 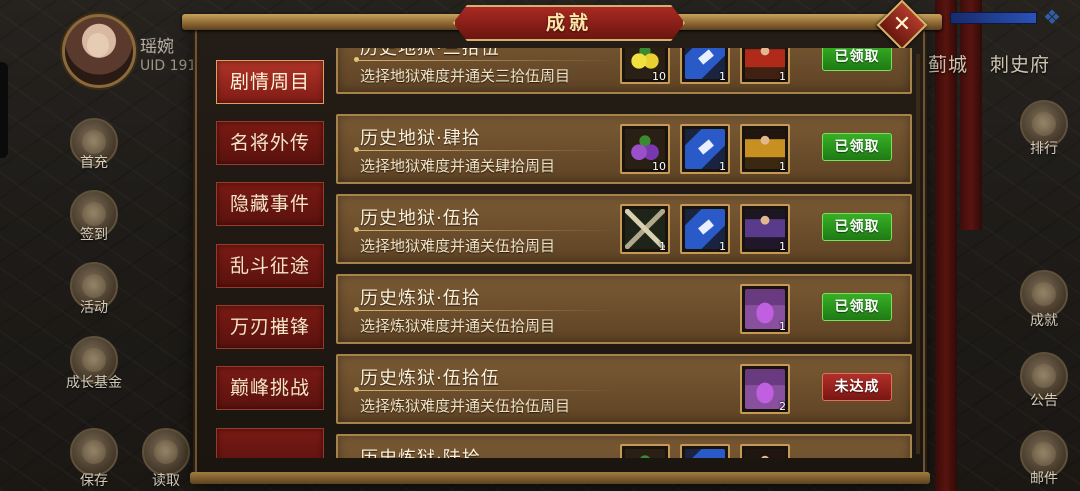 I want to click on event-label: 活动, so click(x=94, y=308).